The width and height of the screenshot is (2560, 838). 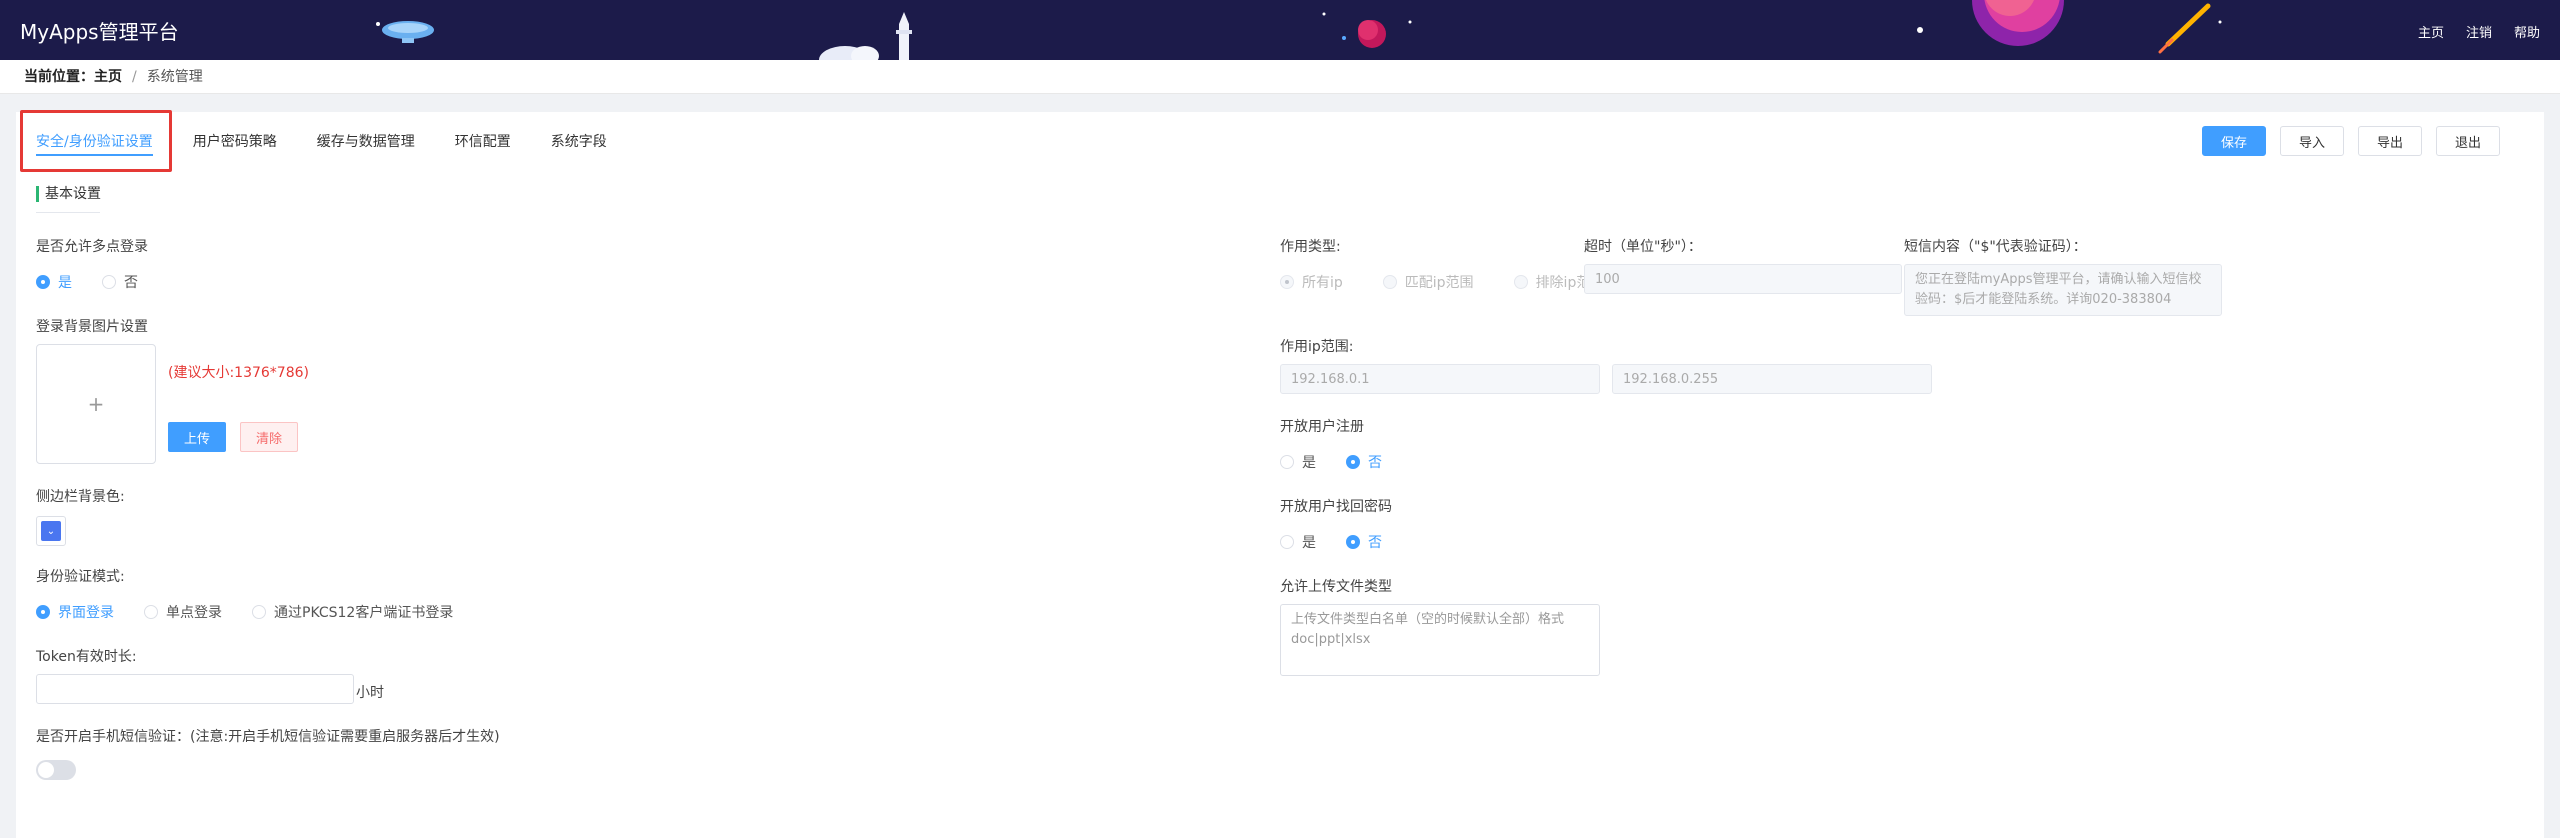 I want to click on castle-icon, so click(x=865, y=36).